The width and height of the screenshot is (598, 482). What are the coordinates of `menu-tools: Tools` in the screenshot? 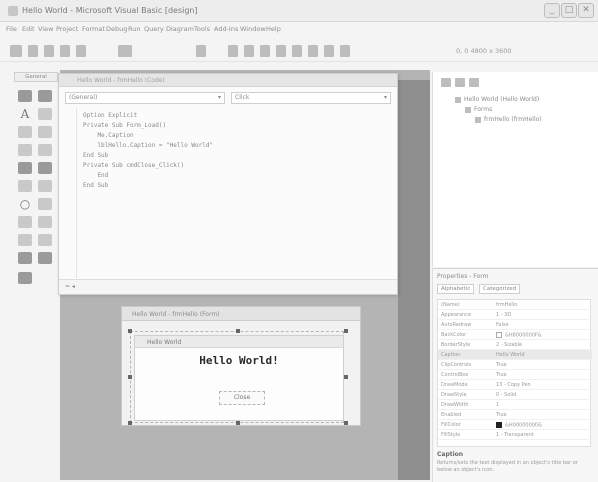 It's located at (202, 29).